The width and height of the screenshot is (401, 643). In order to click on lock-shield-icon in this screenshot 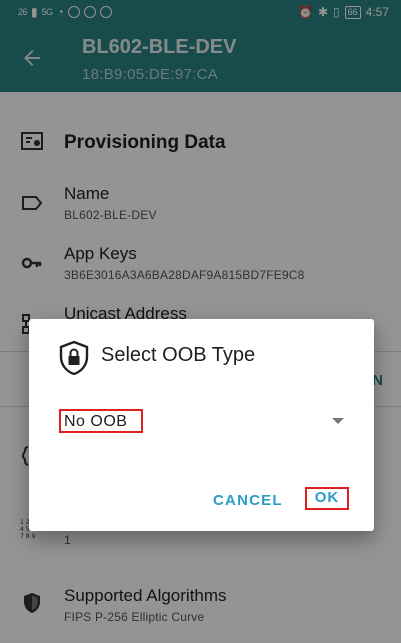, I will do `click(74, 358)`.